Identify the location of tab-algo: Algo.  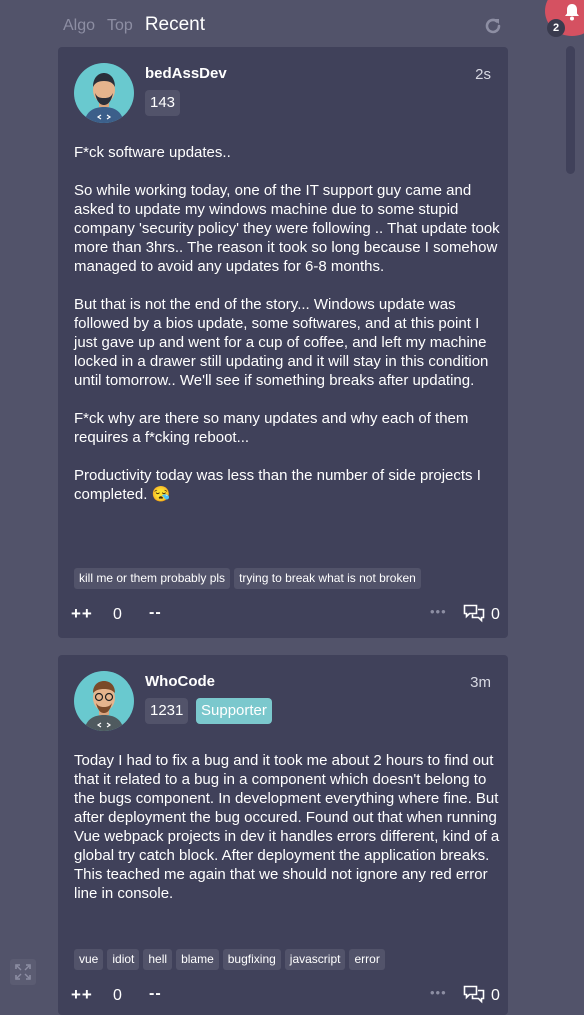
(79, 26).